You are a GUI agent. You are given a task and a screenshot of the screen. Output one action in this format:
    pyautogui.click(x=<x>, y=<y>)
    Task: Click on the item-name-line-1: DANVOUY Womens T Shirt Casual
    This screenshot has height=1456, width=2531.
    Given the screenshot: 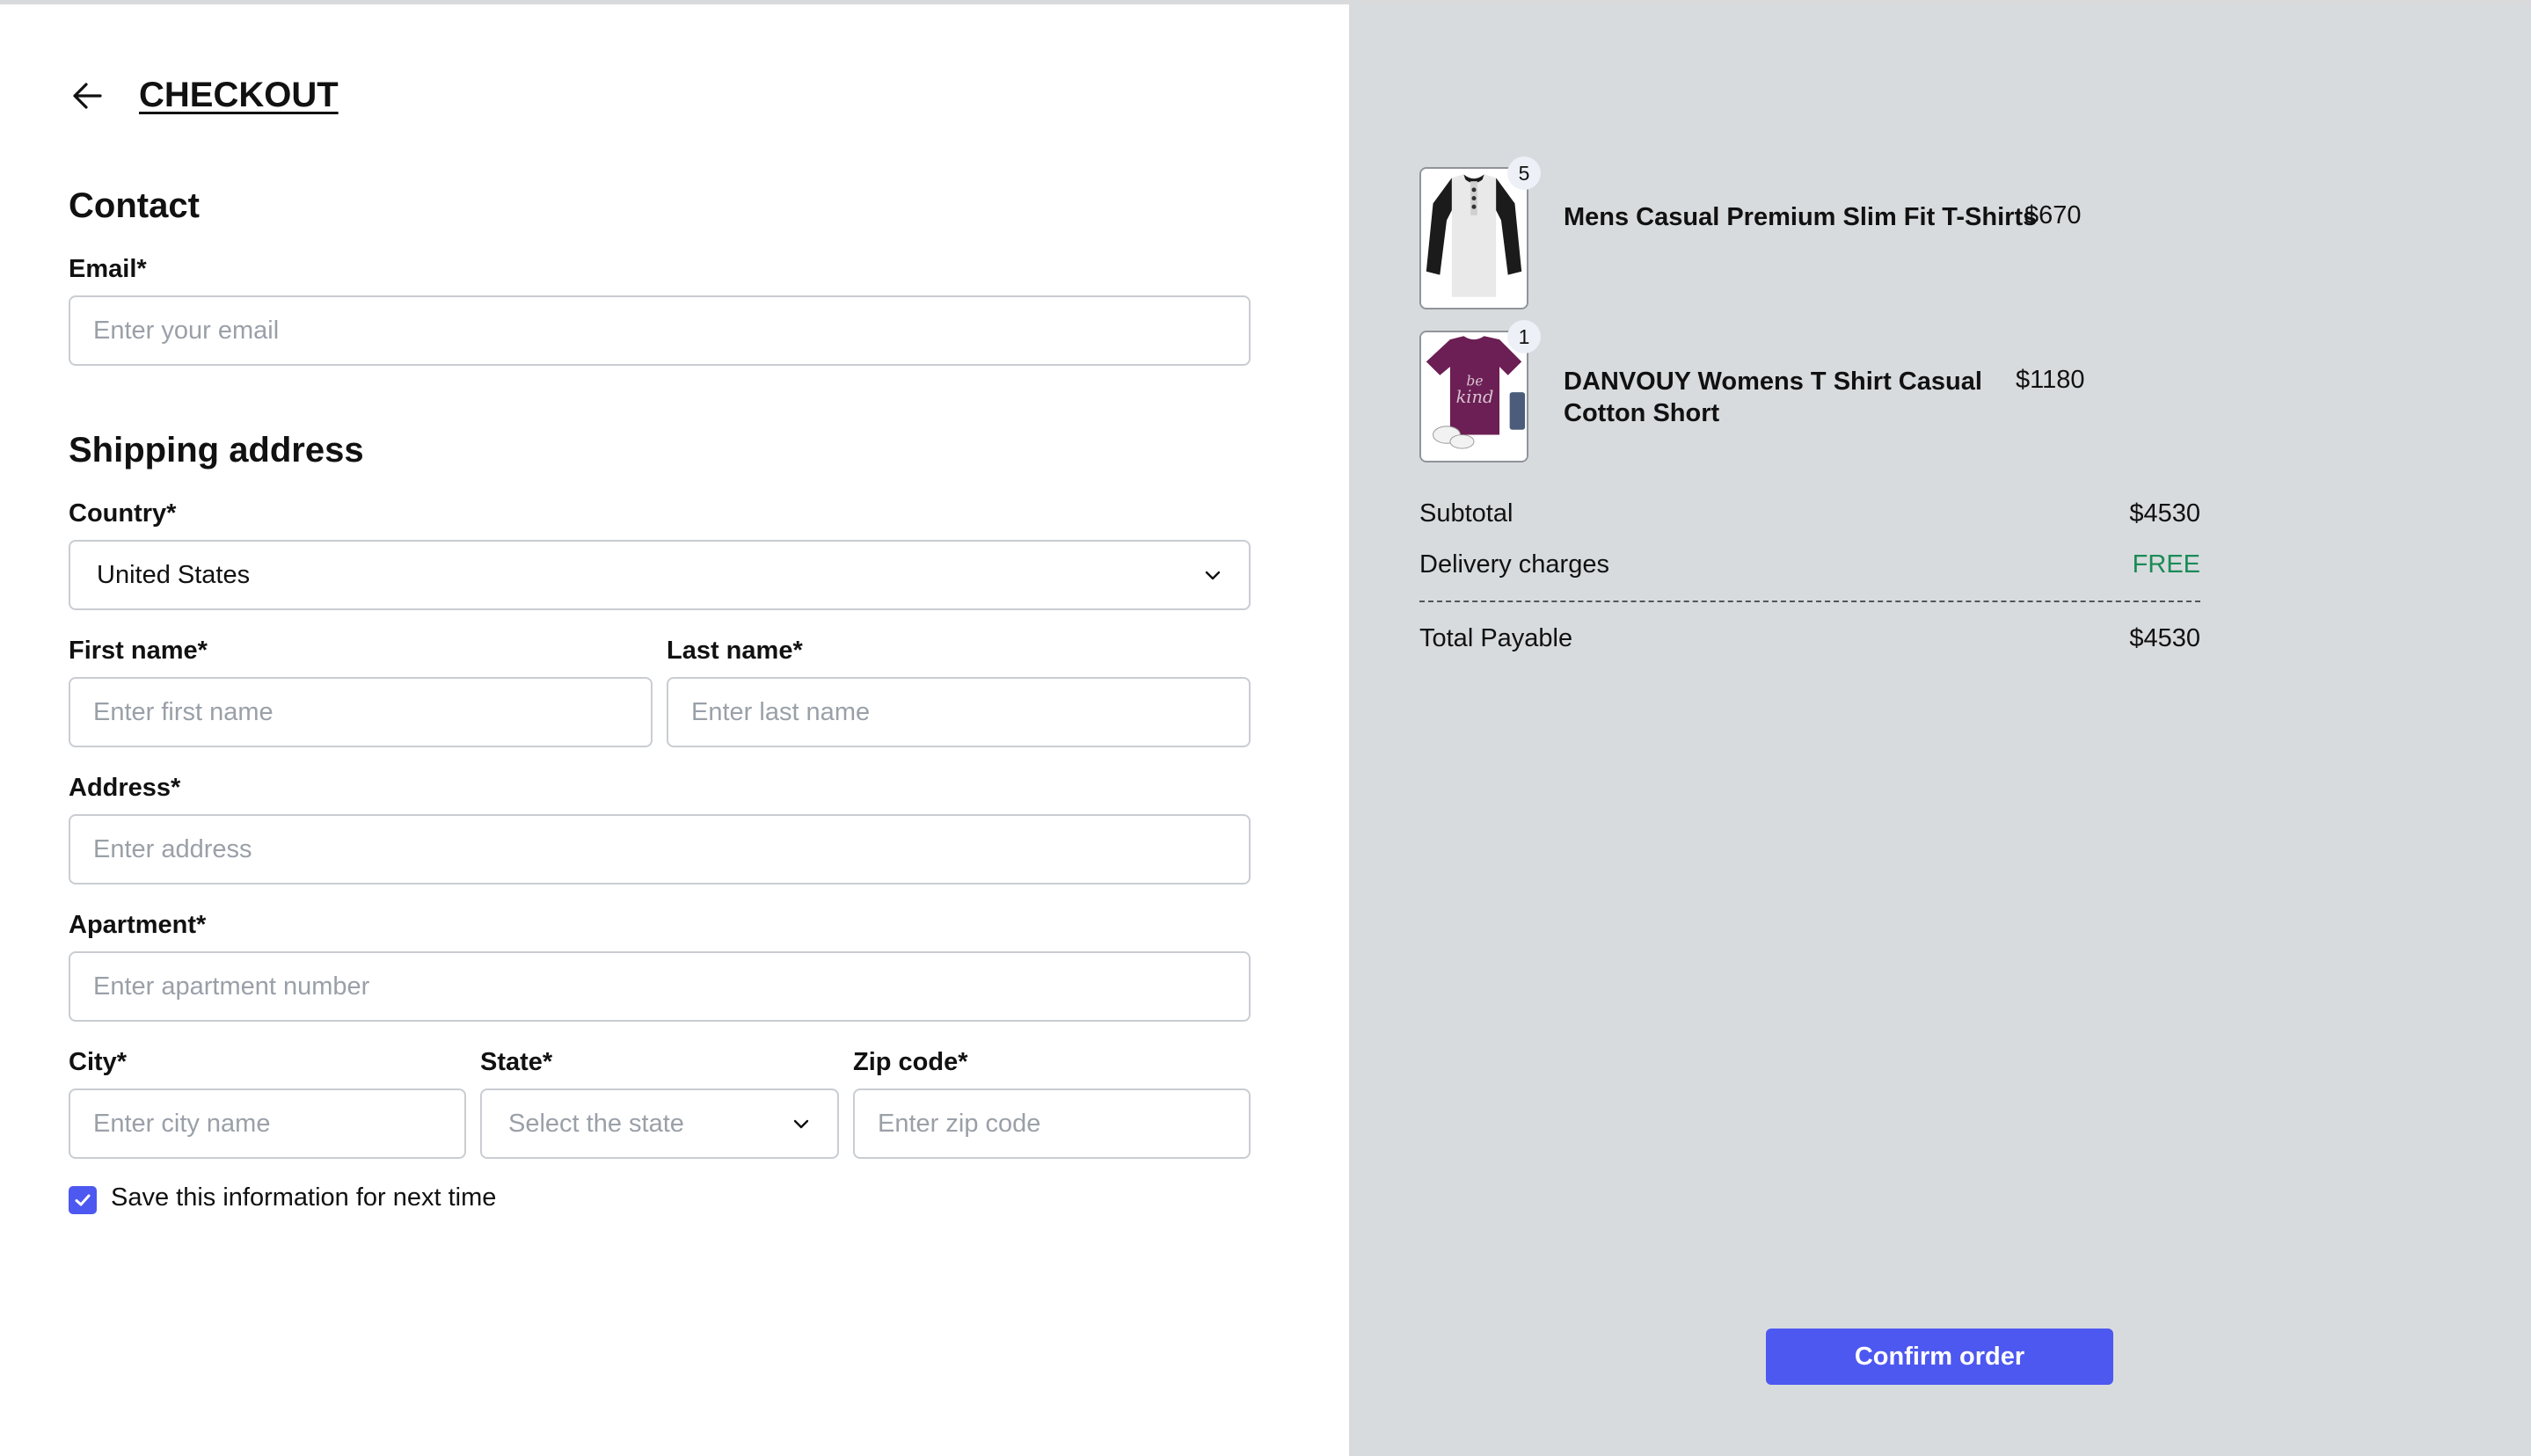 What is the action you would take?
    pyautogui.click(x=1773, y=382)
    